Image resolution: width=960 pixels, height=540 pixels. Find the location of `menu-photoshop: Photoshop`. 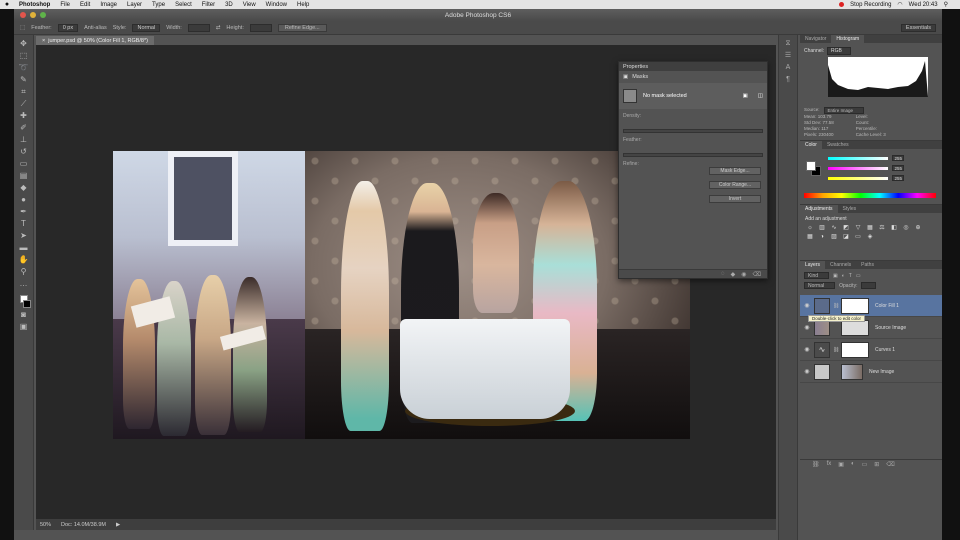

menu-photoshop: Photoshop is located at coordinates (34, 5).